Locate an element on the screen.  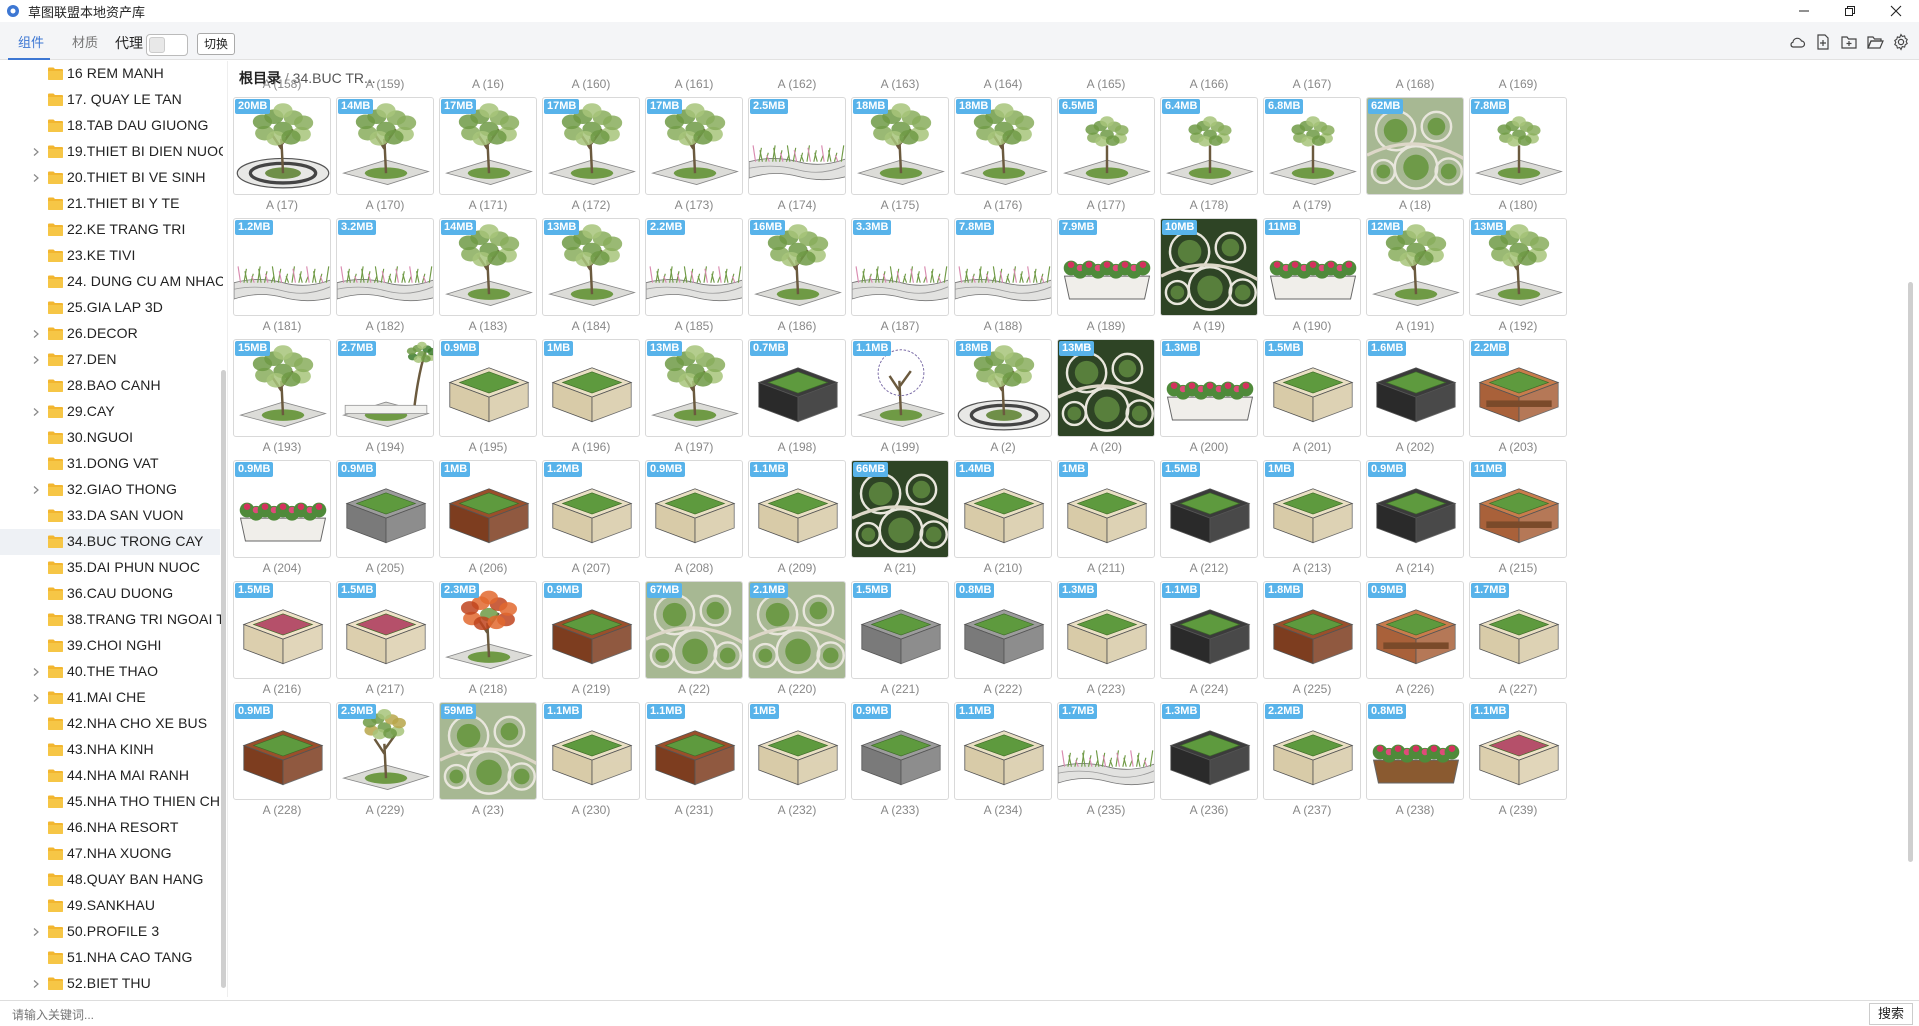
tree-item: 29.CAY is located at coordinates (110, 412).